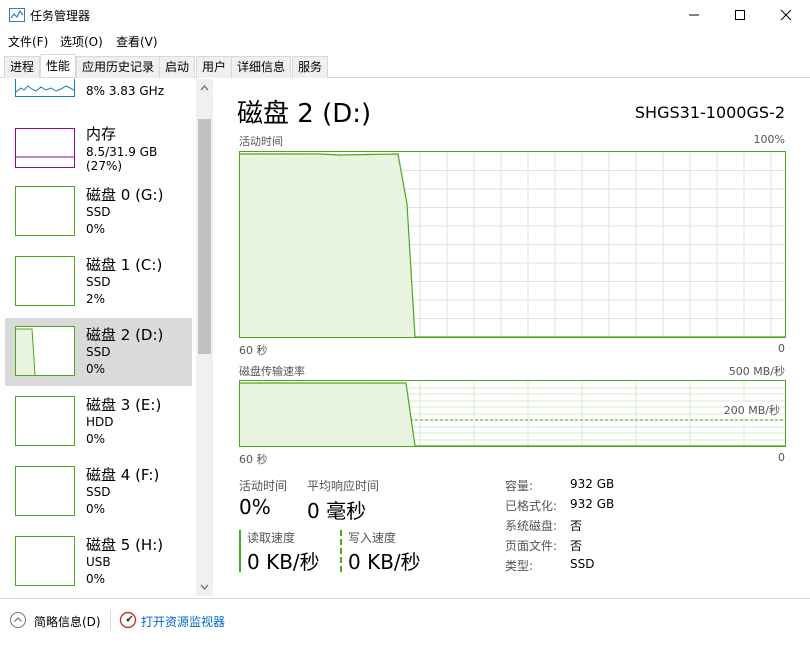 This screenshot has height=645, width=810. Describe the element at coordinates (405, 621) in the screenshot. I see `footer: 简略信息(D) 打开资源监视器` at that location.